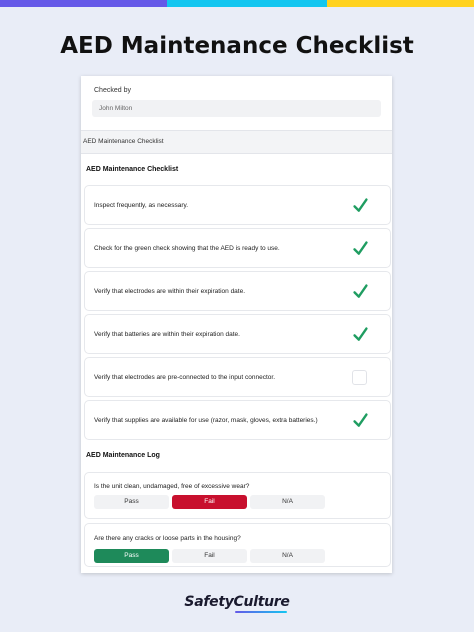 Image resolution: width=474 pixels, height=632 pixels. What do you see at coordinates (237, 602) in the screenshot?
I see `brand-logo: SafetyCulture` at bounding box center [237, 602].